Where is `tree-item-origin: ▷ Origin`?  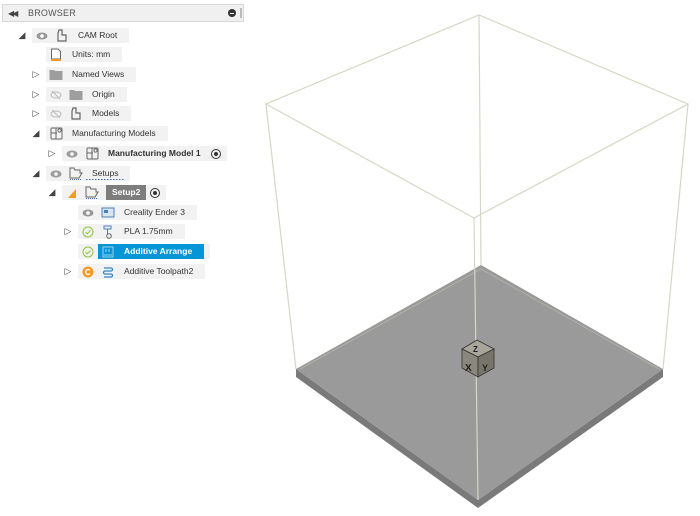 tree-item-origin: ▷ Origin is located at coordinates (78, 94).